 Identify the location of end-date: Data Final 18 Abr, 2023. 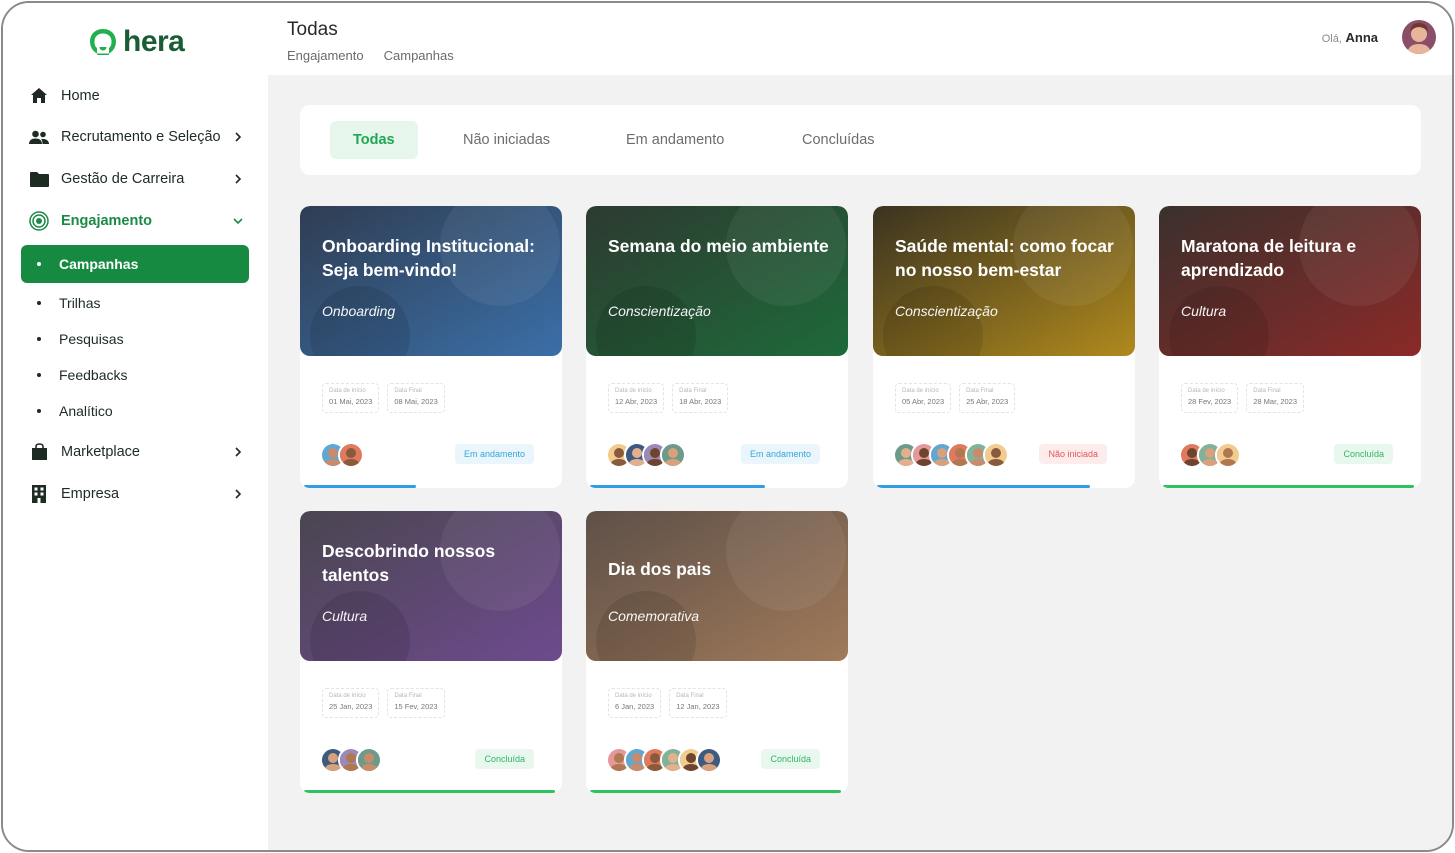
(700, 398).